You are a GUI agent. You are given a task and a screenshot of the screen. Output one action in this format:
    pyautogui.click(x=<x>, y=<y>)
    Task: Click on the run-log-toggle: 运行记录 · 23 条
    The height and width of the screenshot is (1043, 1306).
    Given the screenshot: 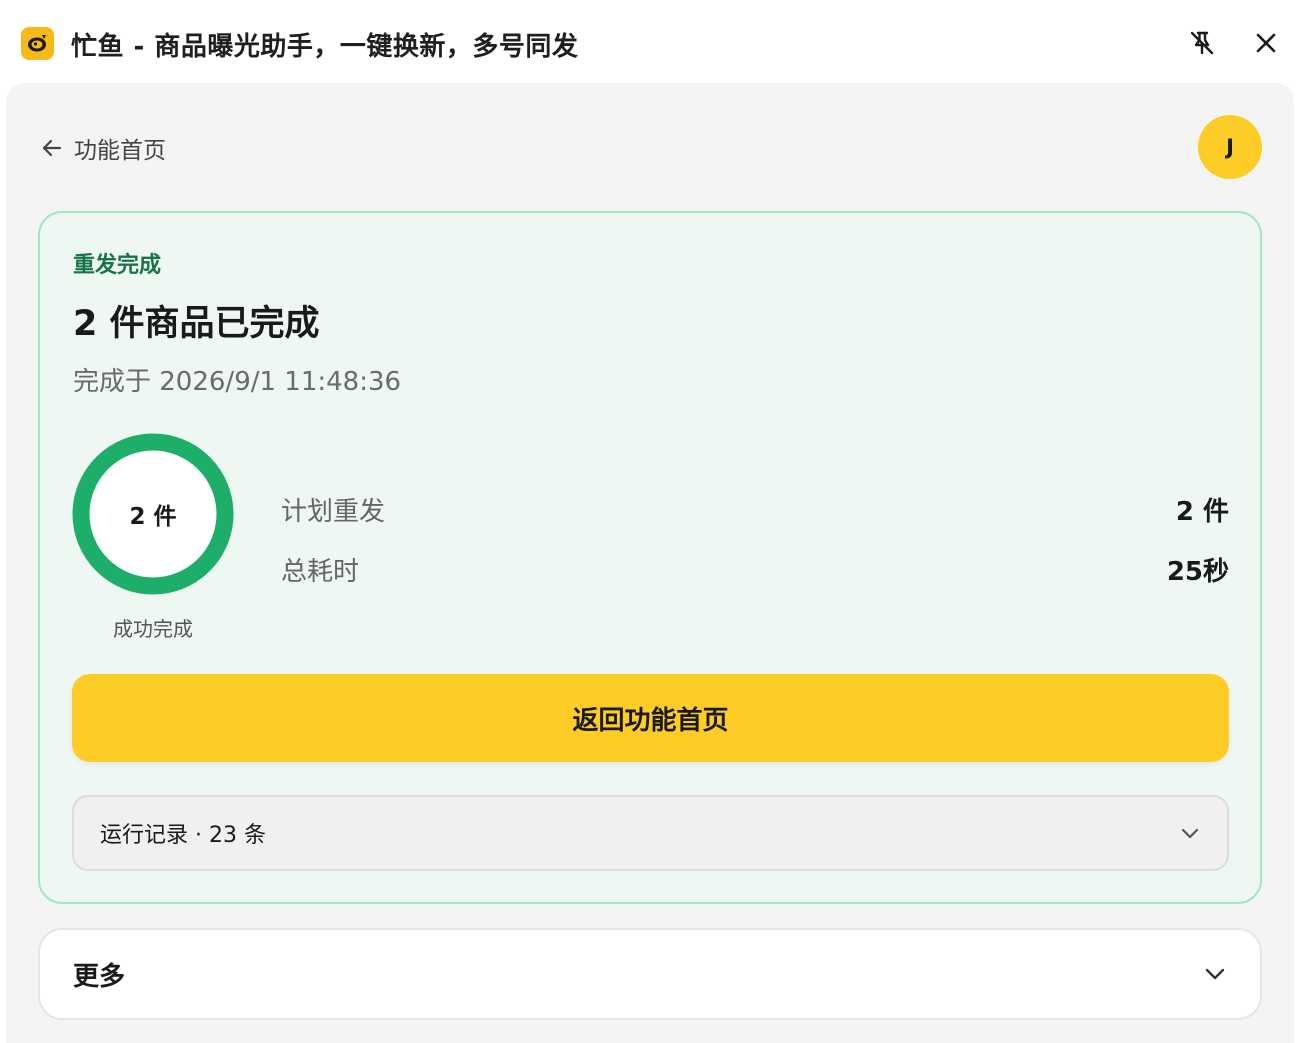 What is the action you would take?
    pyautogui.click(x=650, y=833)
    